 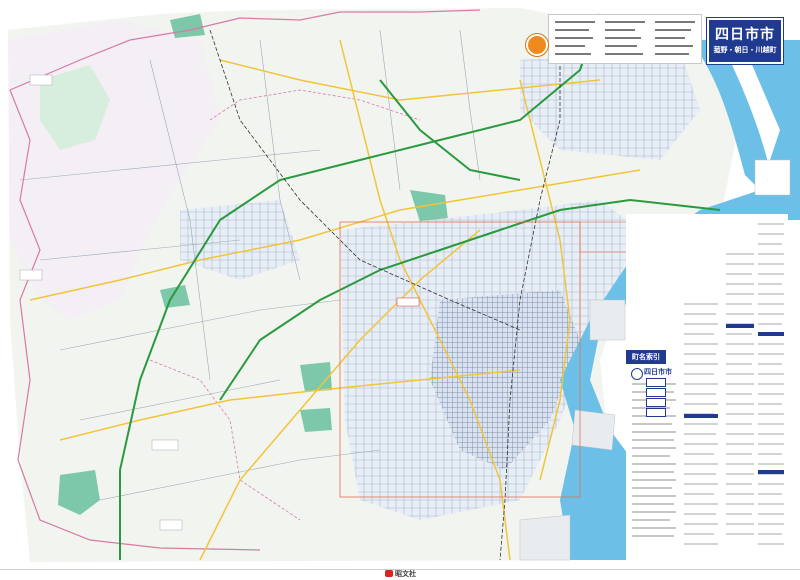 I want to click on publisher-mark-icon, so click(x=389, y=573).